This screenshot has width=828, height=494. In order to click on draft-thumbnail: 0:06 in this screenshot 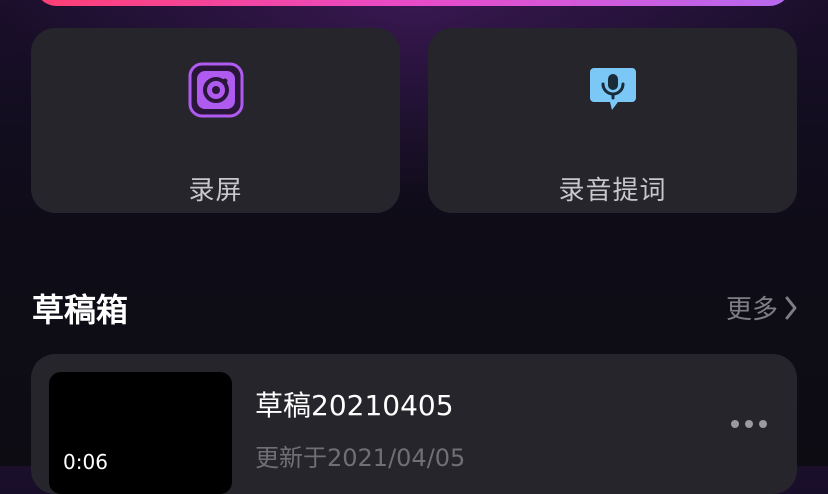, I will do `click(140, 433)`.